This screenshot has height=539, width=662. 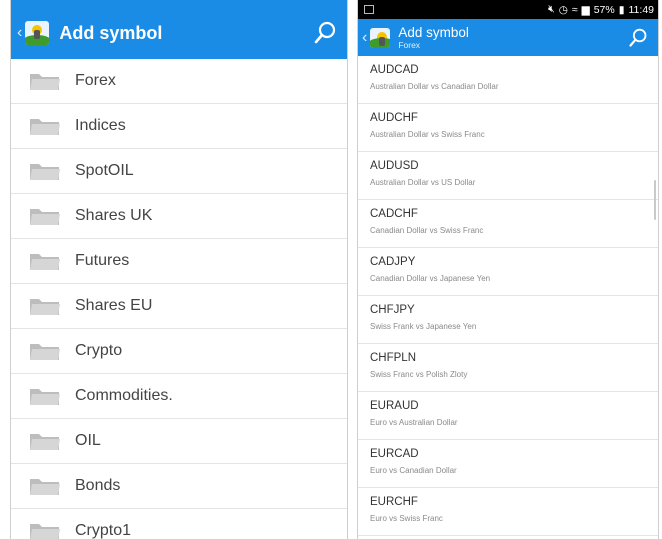 What do you see at coordinates (179, 33) in the screenshot?
I see `app-bar: ‹ Add symbol` at bounding box center [179, 33].